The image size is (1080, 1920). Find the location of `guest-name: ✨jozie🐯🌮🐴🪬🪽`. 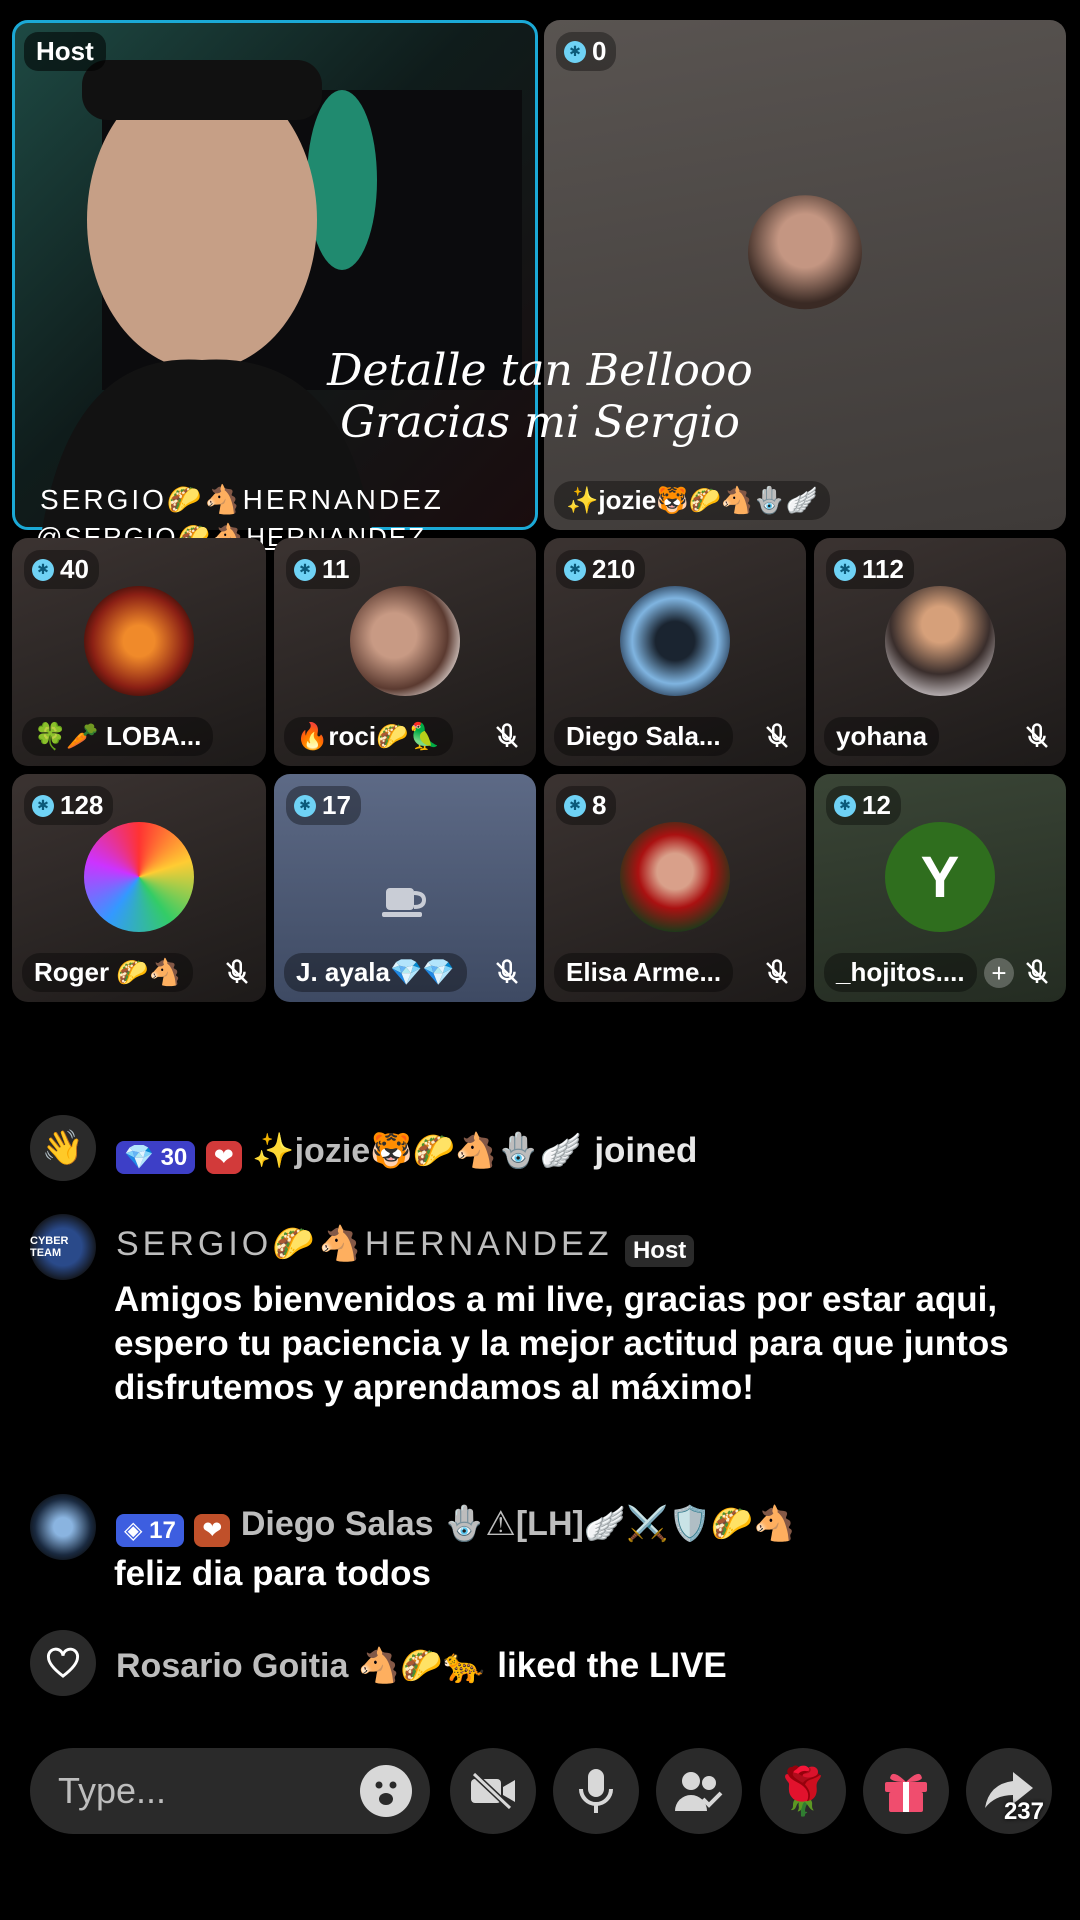

guest-name: ✨jozie🐯🌮🐴🪬🪽 is located at coordinates (692, 500).